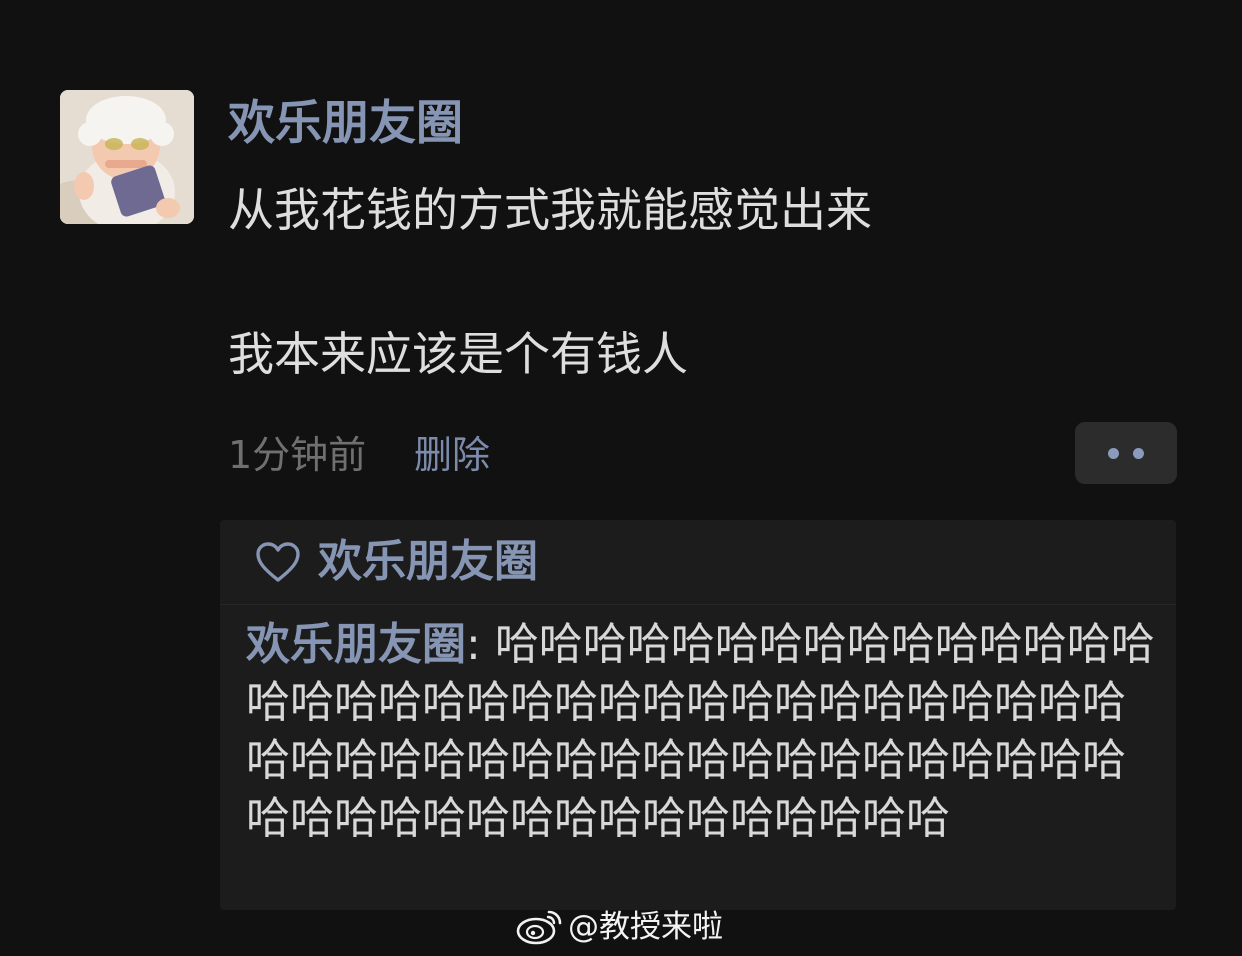 The height and width of the screenshot is (956, 1242). I want to click on more-options-button, so click(1126, 453).